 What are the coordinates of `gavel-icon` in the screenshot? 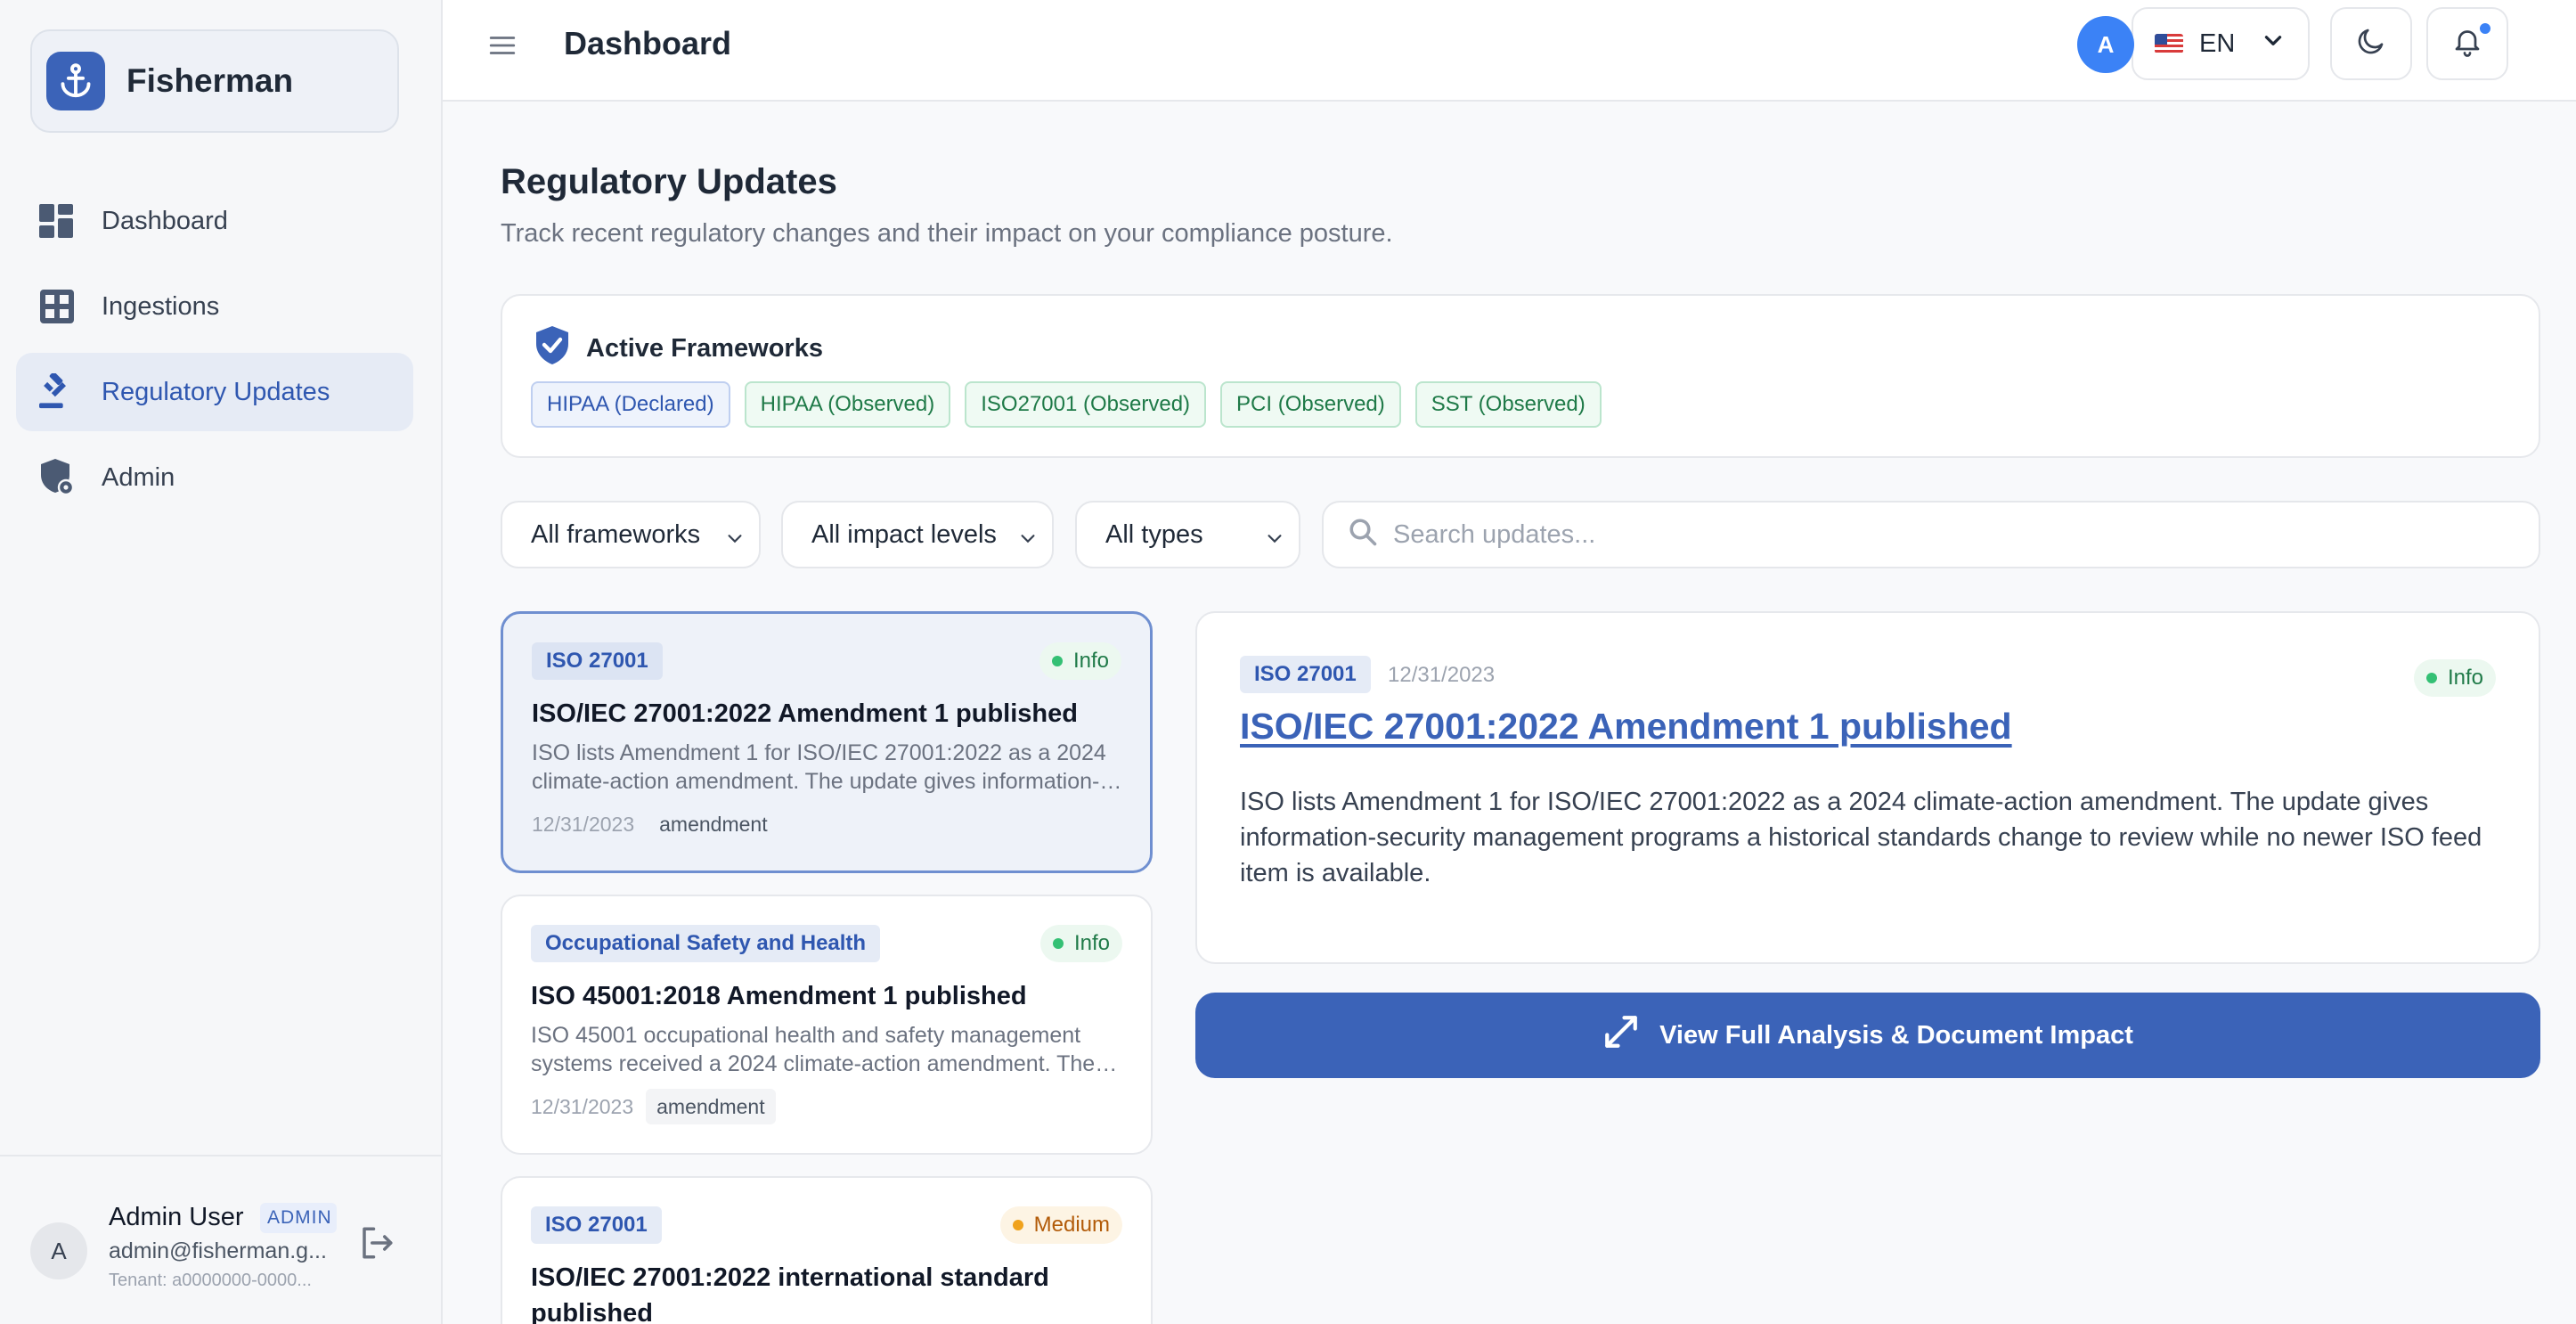 It's located at (57, 391).